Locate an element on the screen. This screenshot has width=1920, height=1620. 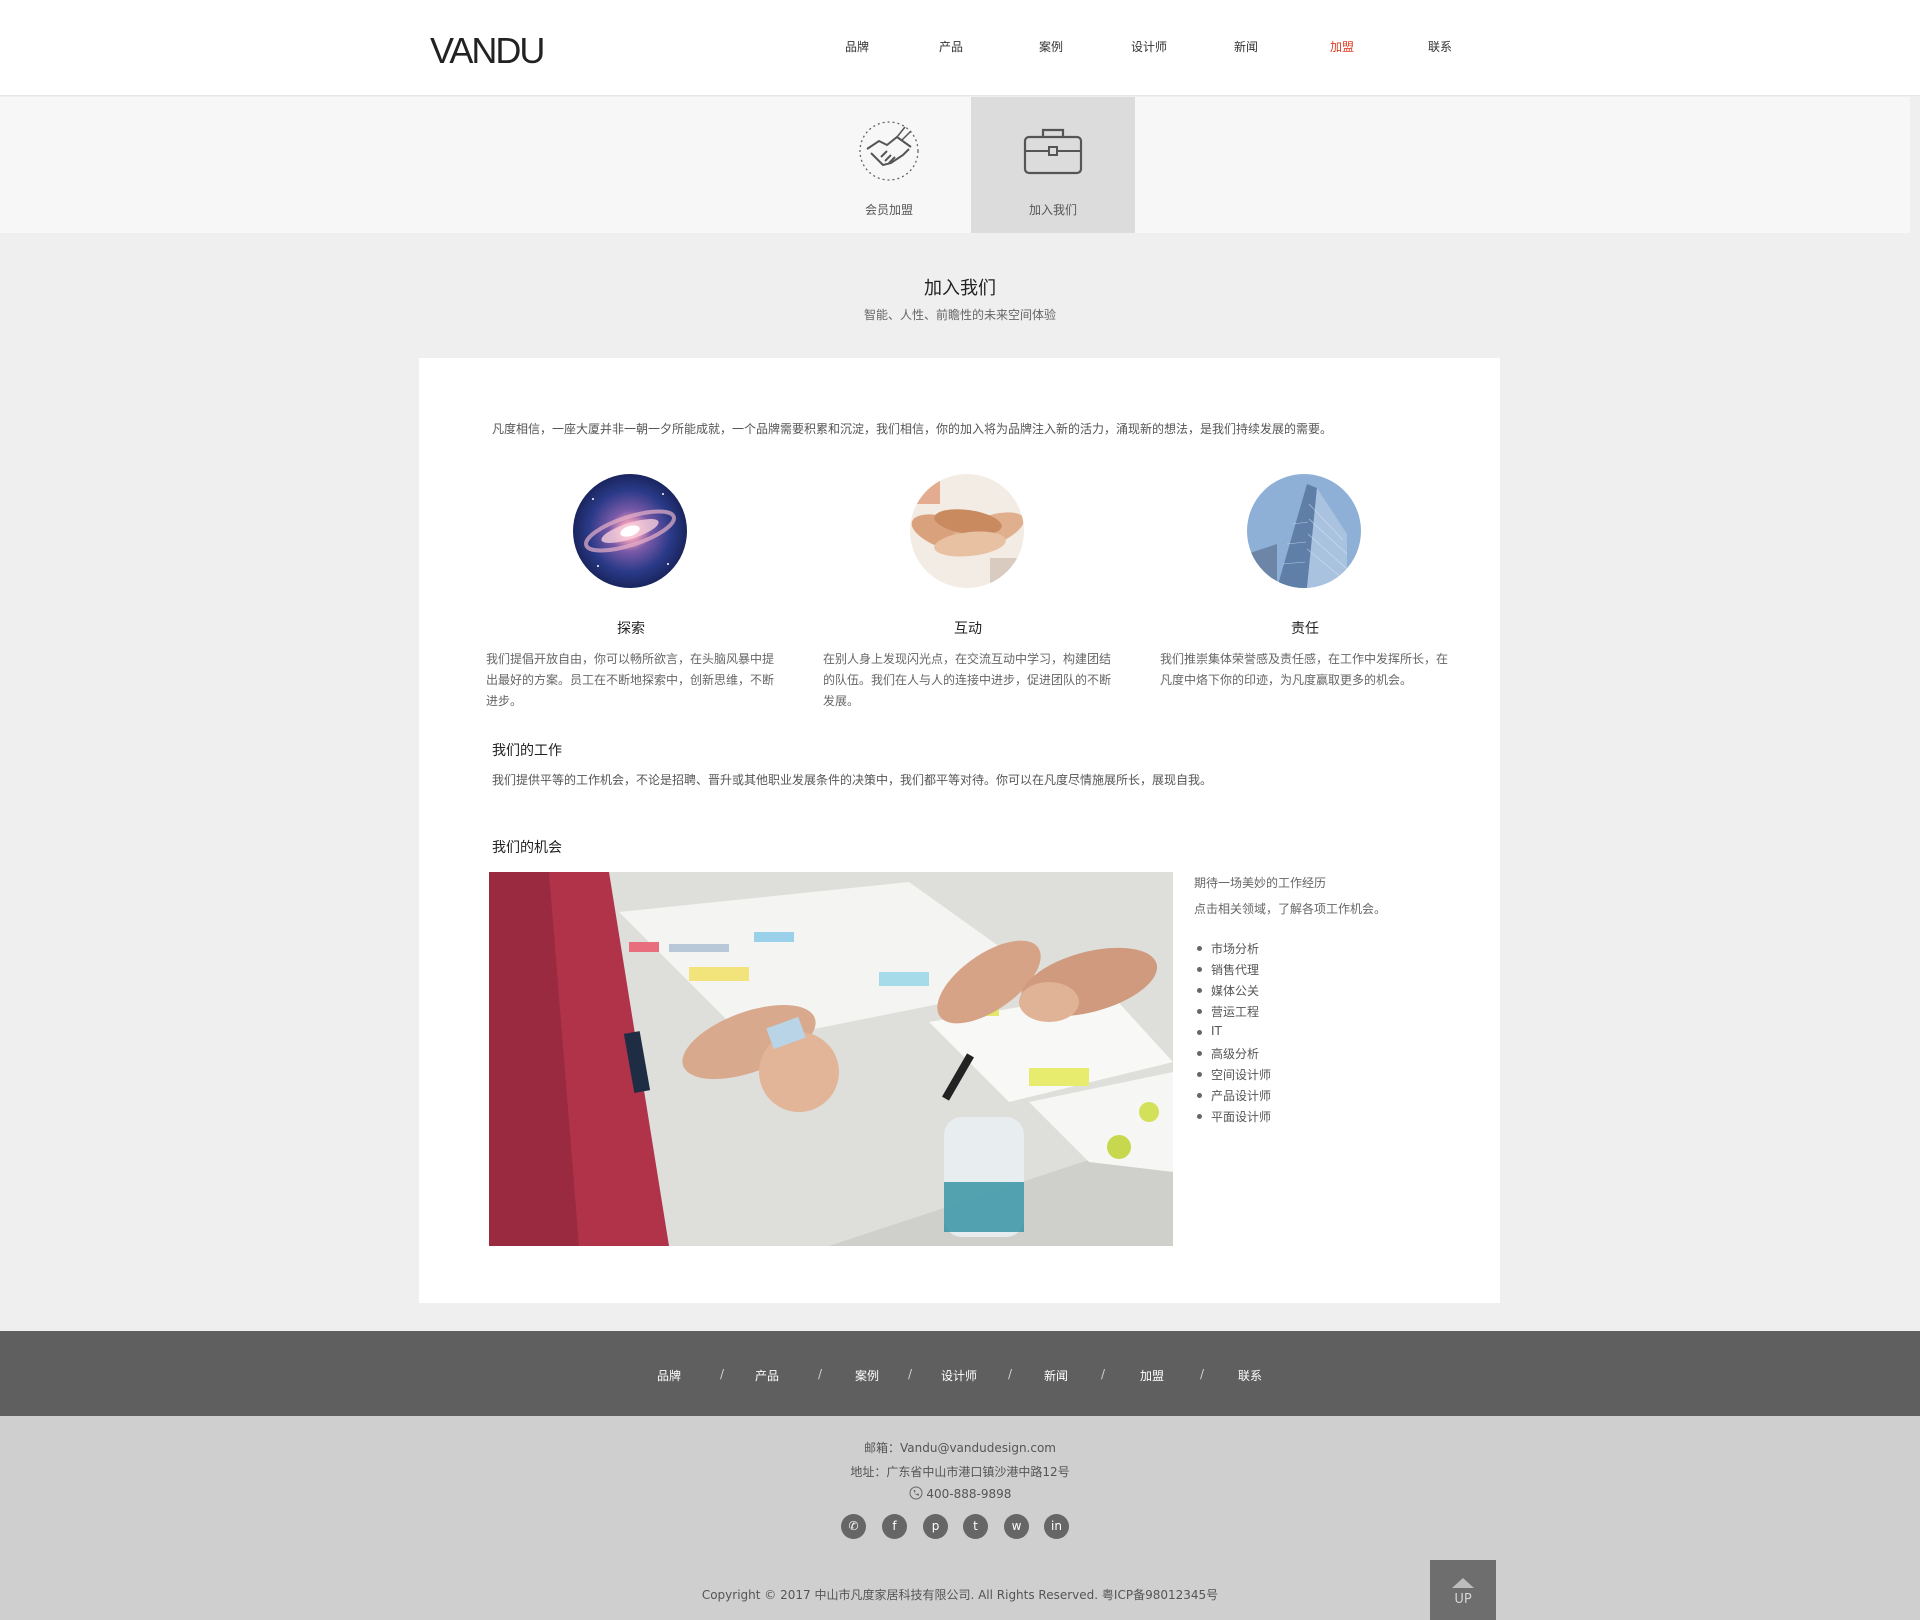
footer-nav-designers: 设计师 is located at coordinates (959, 1375).